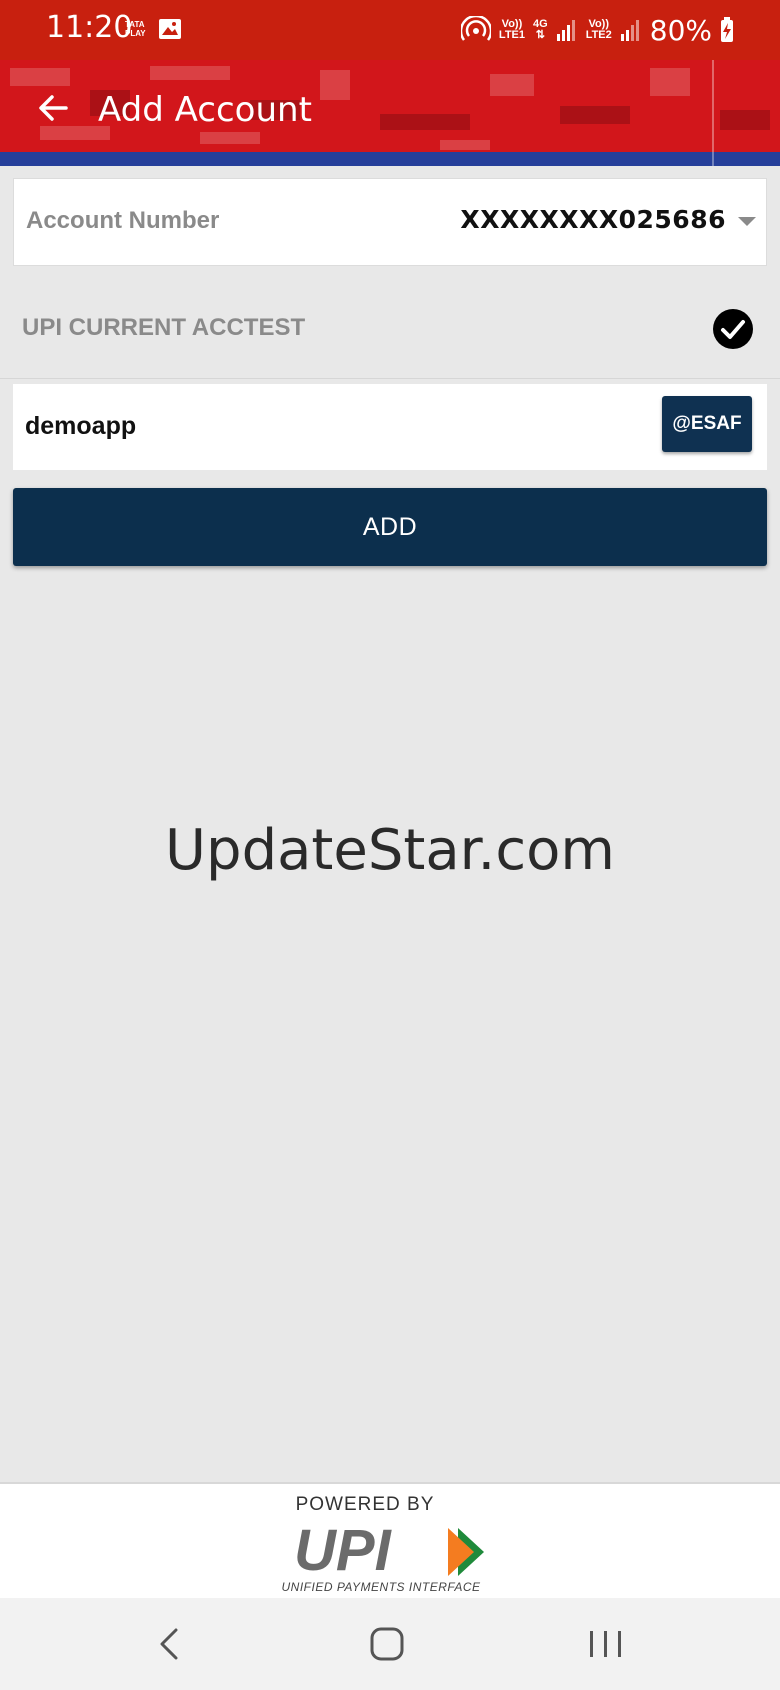  Describe the element at coordinates (164, 327) in the screenshot. I see `account-holder-name: UPI CURRENT ACCTEST` at that location.